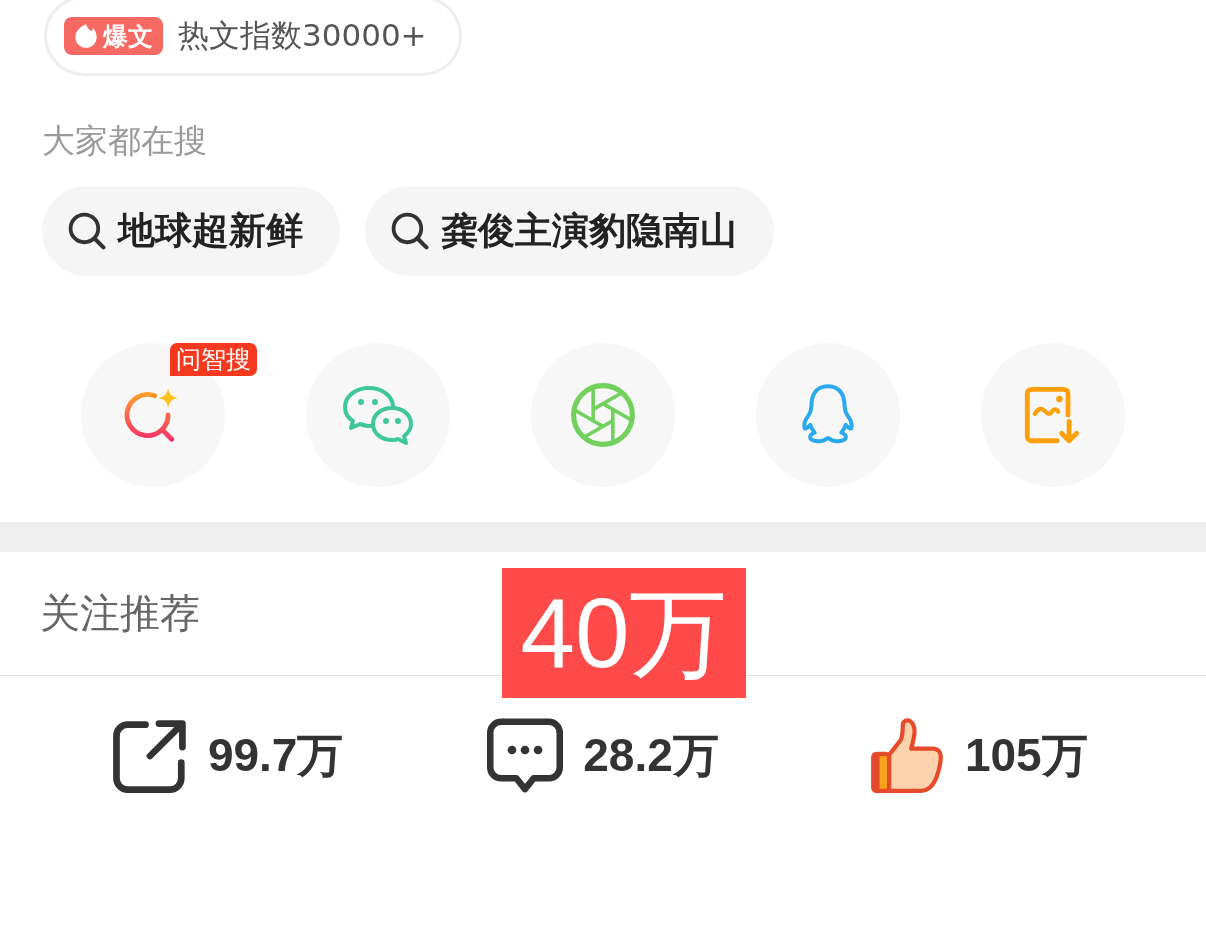  I want to click on search-suggestion: 地球超新鲜, so click(191, 231).